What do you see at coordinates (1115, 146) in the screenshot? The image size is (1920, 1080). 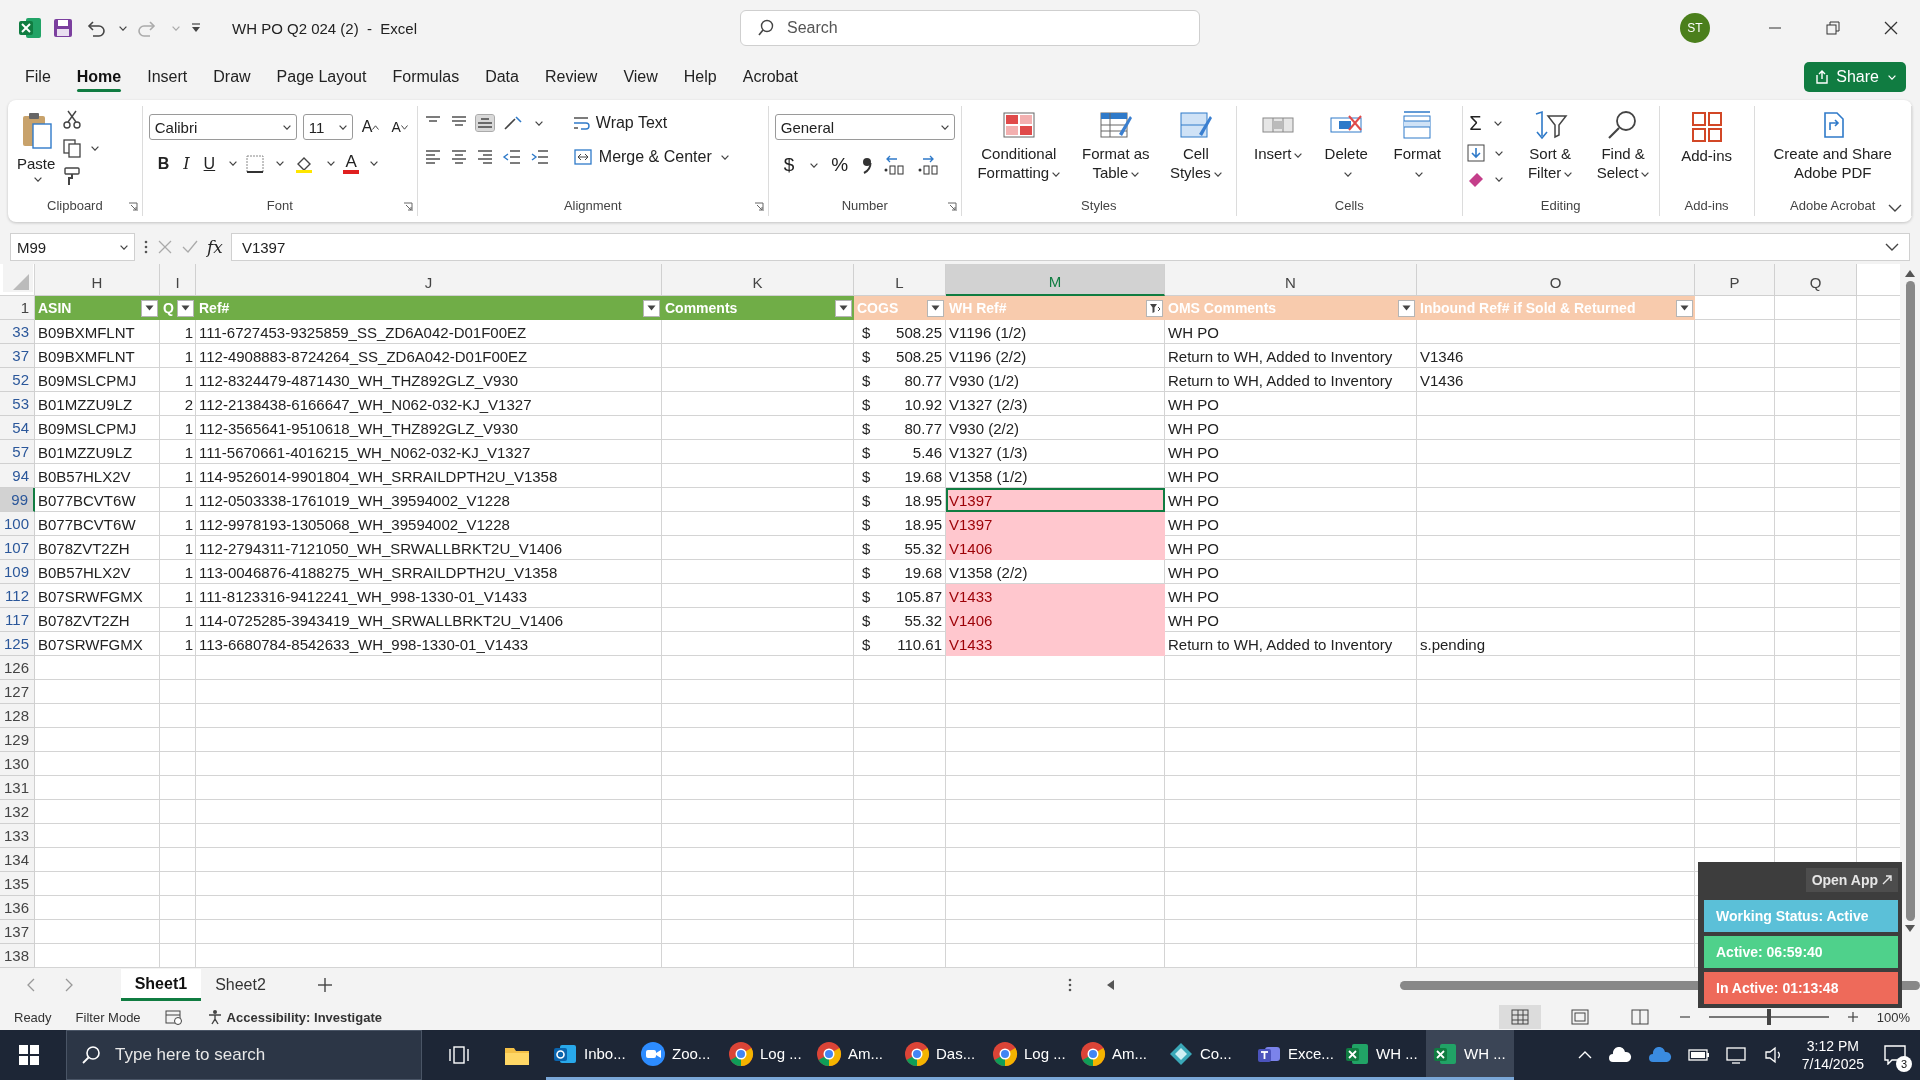 I see `ribbon-button: Format as Table` at bounding box center [1115, 146].